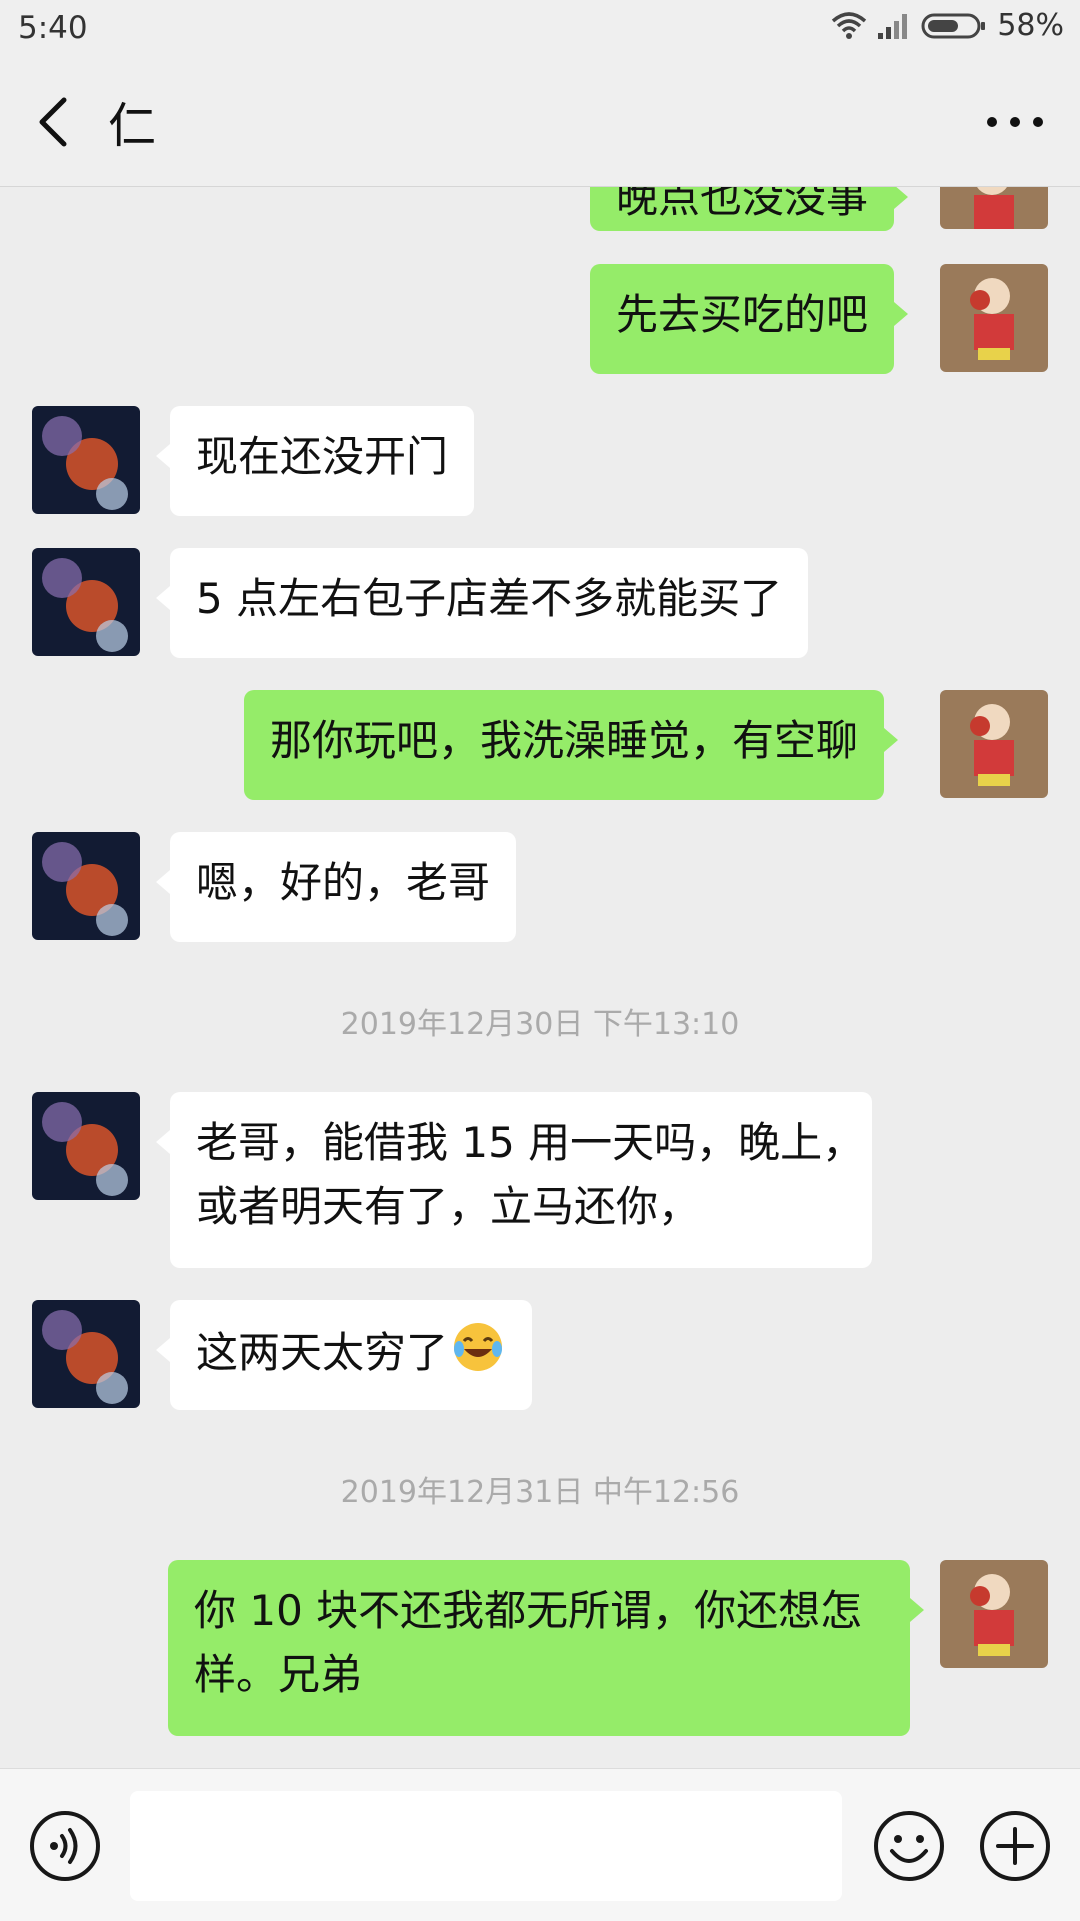 This screenshot has height=1921, width=1080. I want to click on status-icons: 58%, so click(947, 25).